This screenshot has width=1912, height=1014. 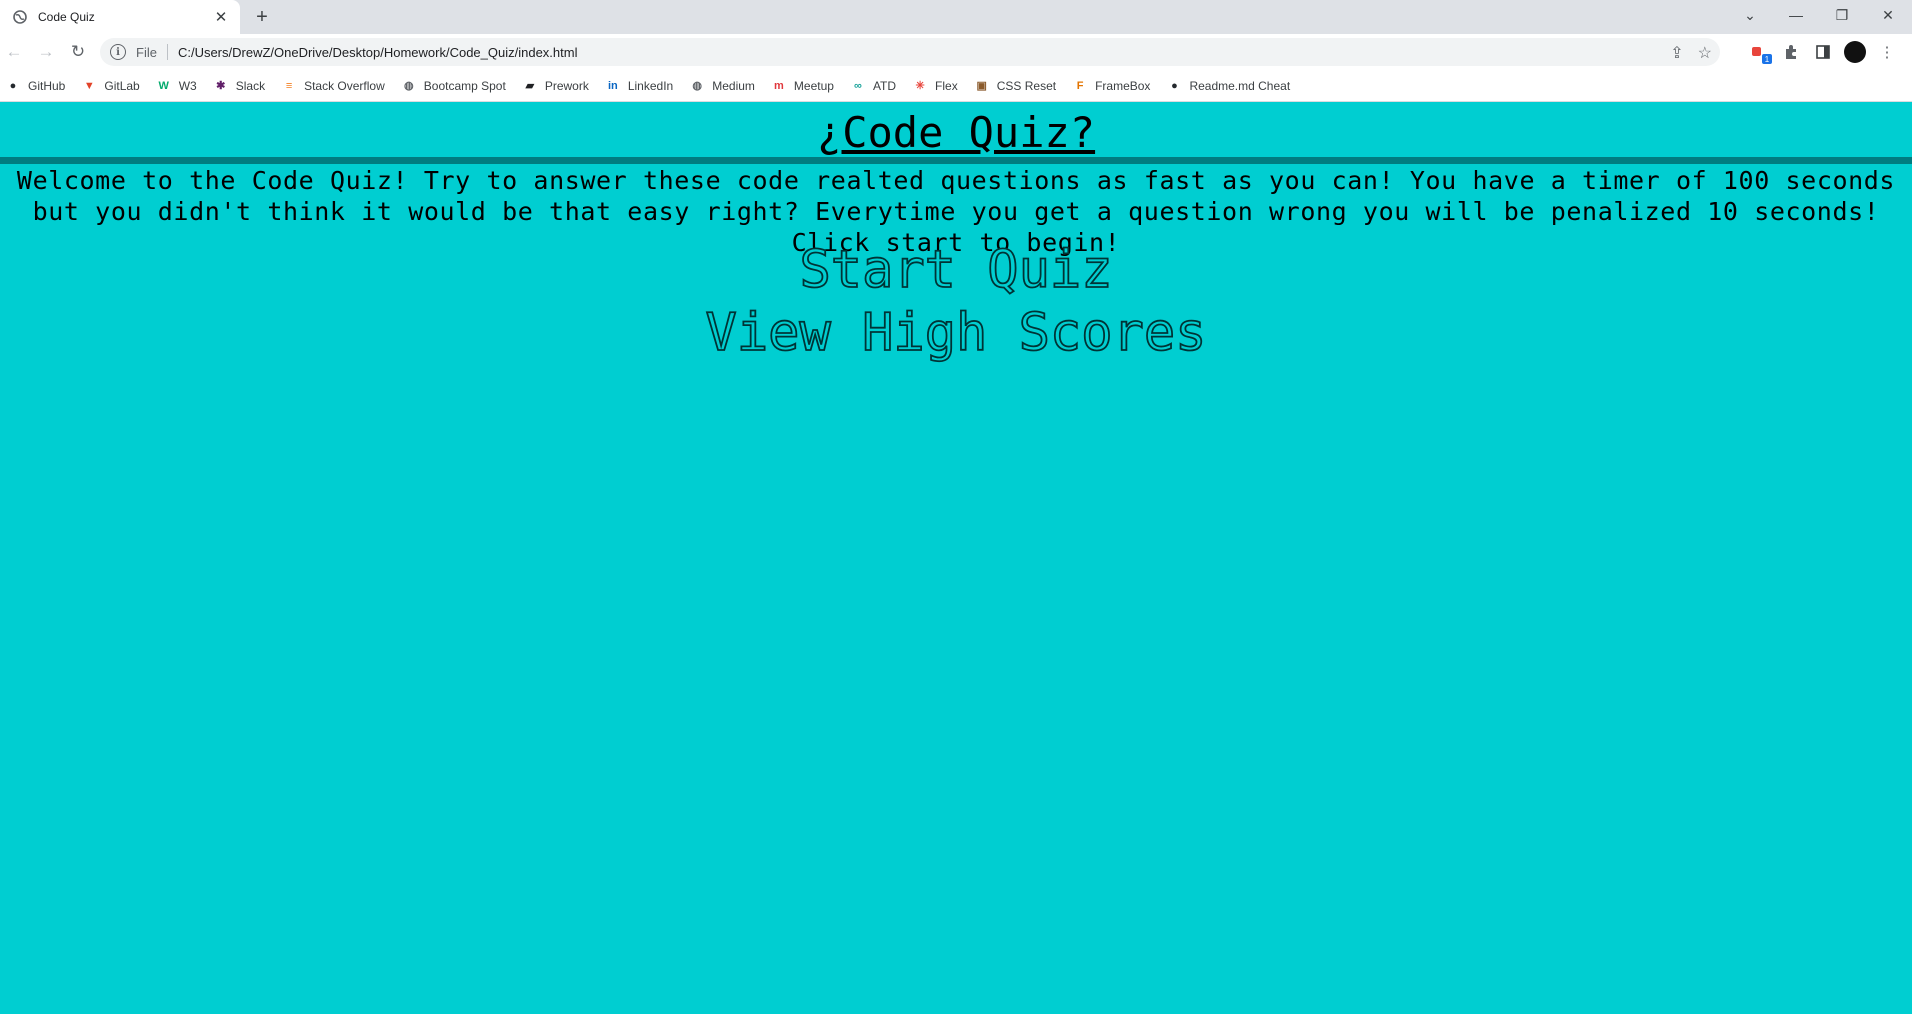 I want to click on close-window-icon: ✕, so click(x=1888, y=15).